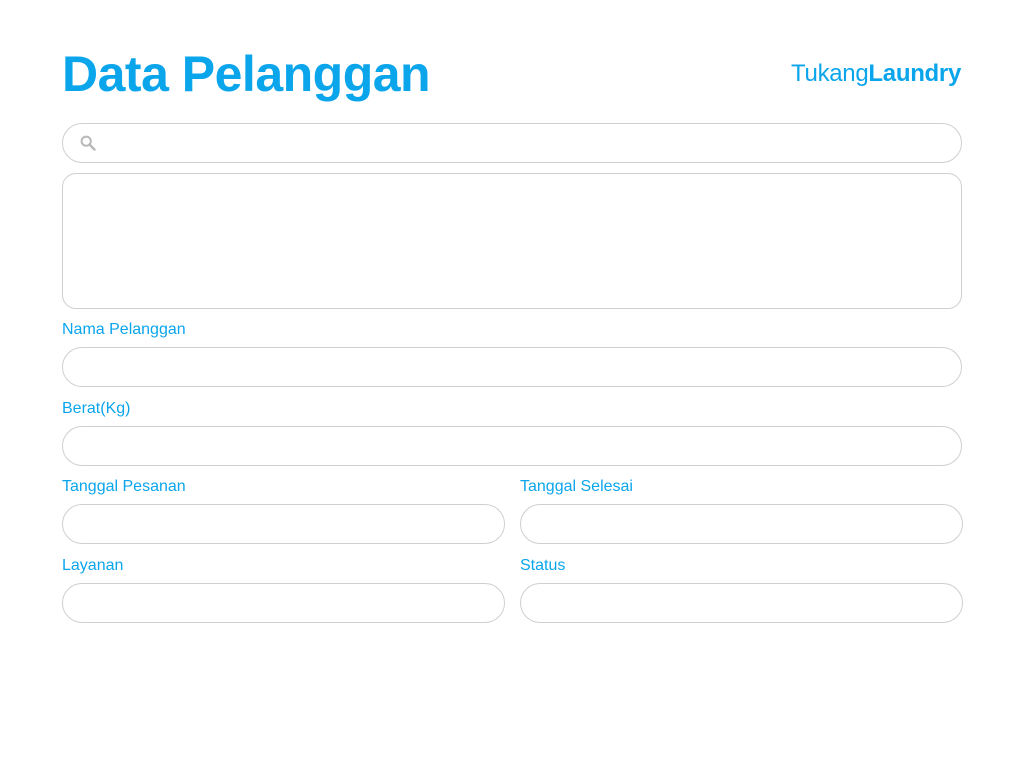  Describe the element at coordinates (283, 603) in the screenshot. I see `layanan-input` at that location.